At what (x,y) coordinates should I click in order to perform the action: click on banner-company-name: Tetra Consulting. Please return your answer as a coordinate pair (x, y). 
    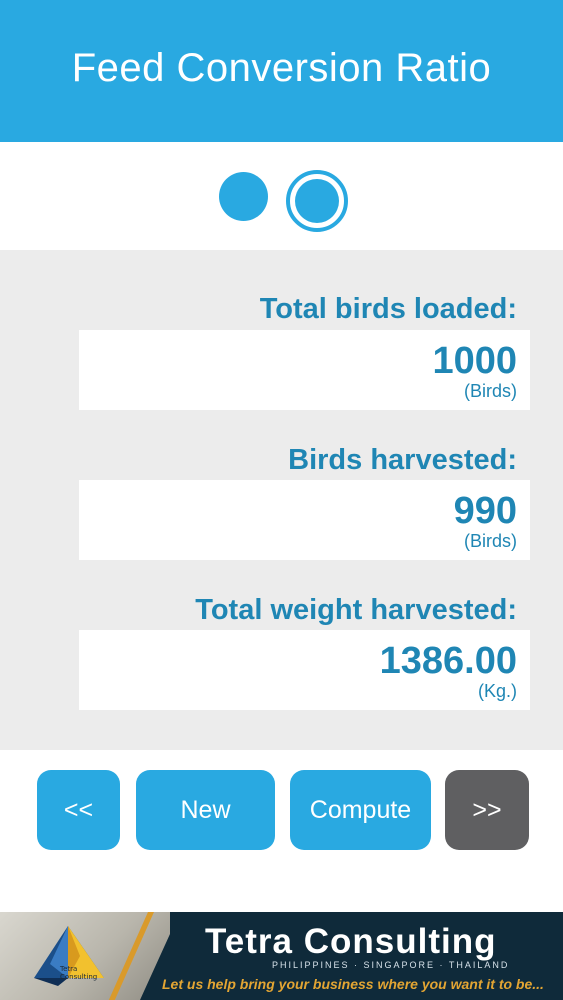
    Looking at the image, I should click on (351, 941).